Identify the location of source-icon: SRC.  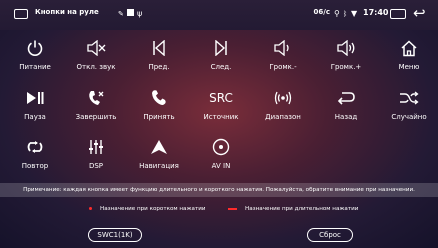
(221, 97).